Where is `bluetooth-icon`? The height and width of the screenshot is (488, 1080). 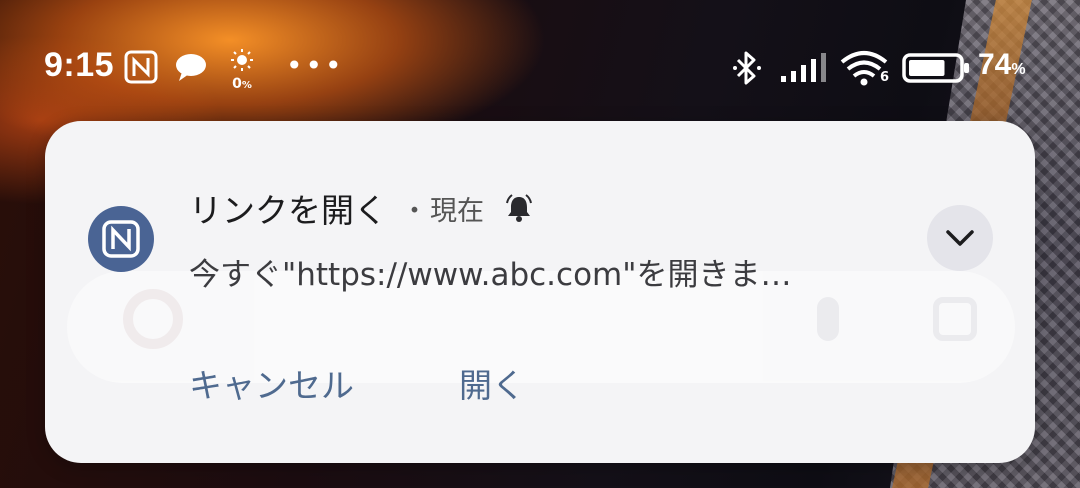
bluetooth-icon is located at coordinates (747, 68).